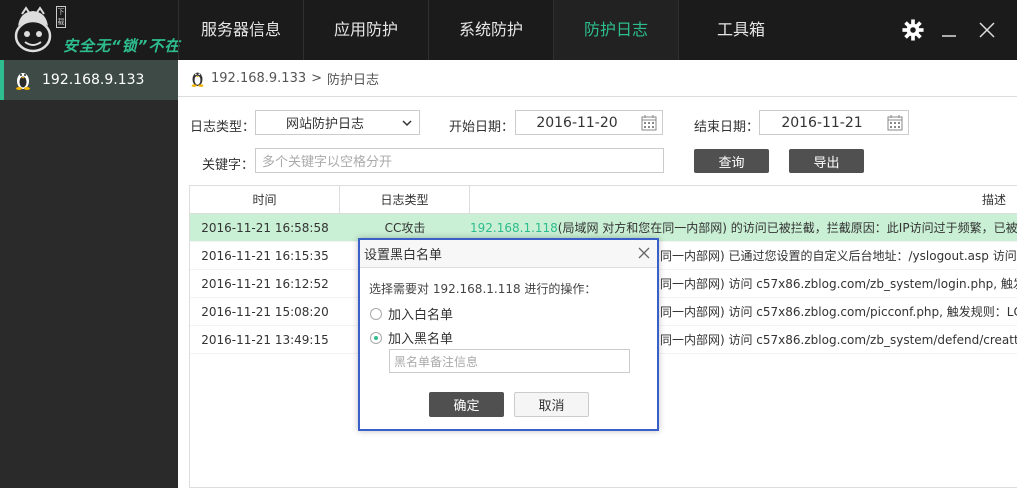 The height and width of the screenshot is (488, 1017). I want to click on cancel-button: 取消, so click(551, 404).